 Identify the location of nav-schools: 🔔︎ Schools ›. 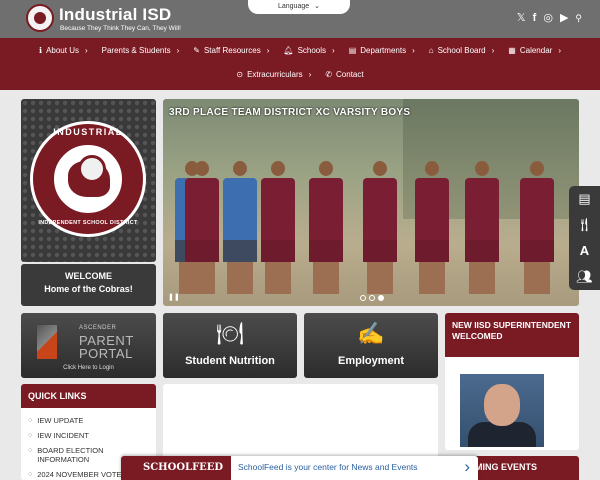
(308, 50).